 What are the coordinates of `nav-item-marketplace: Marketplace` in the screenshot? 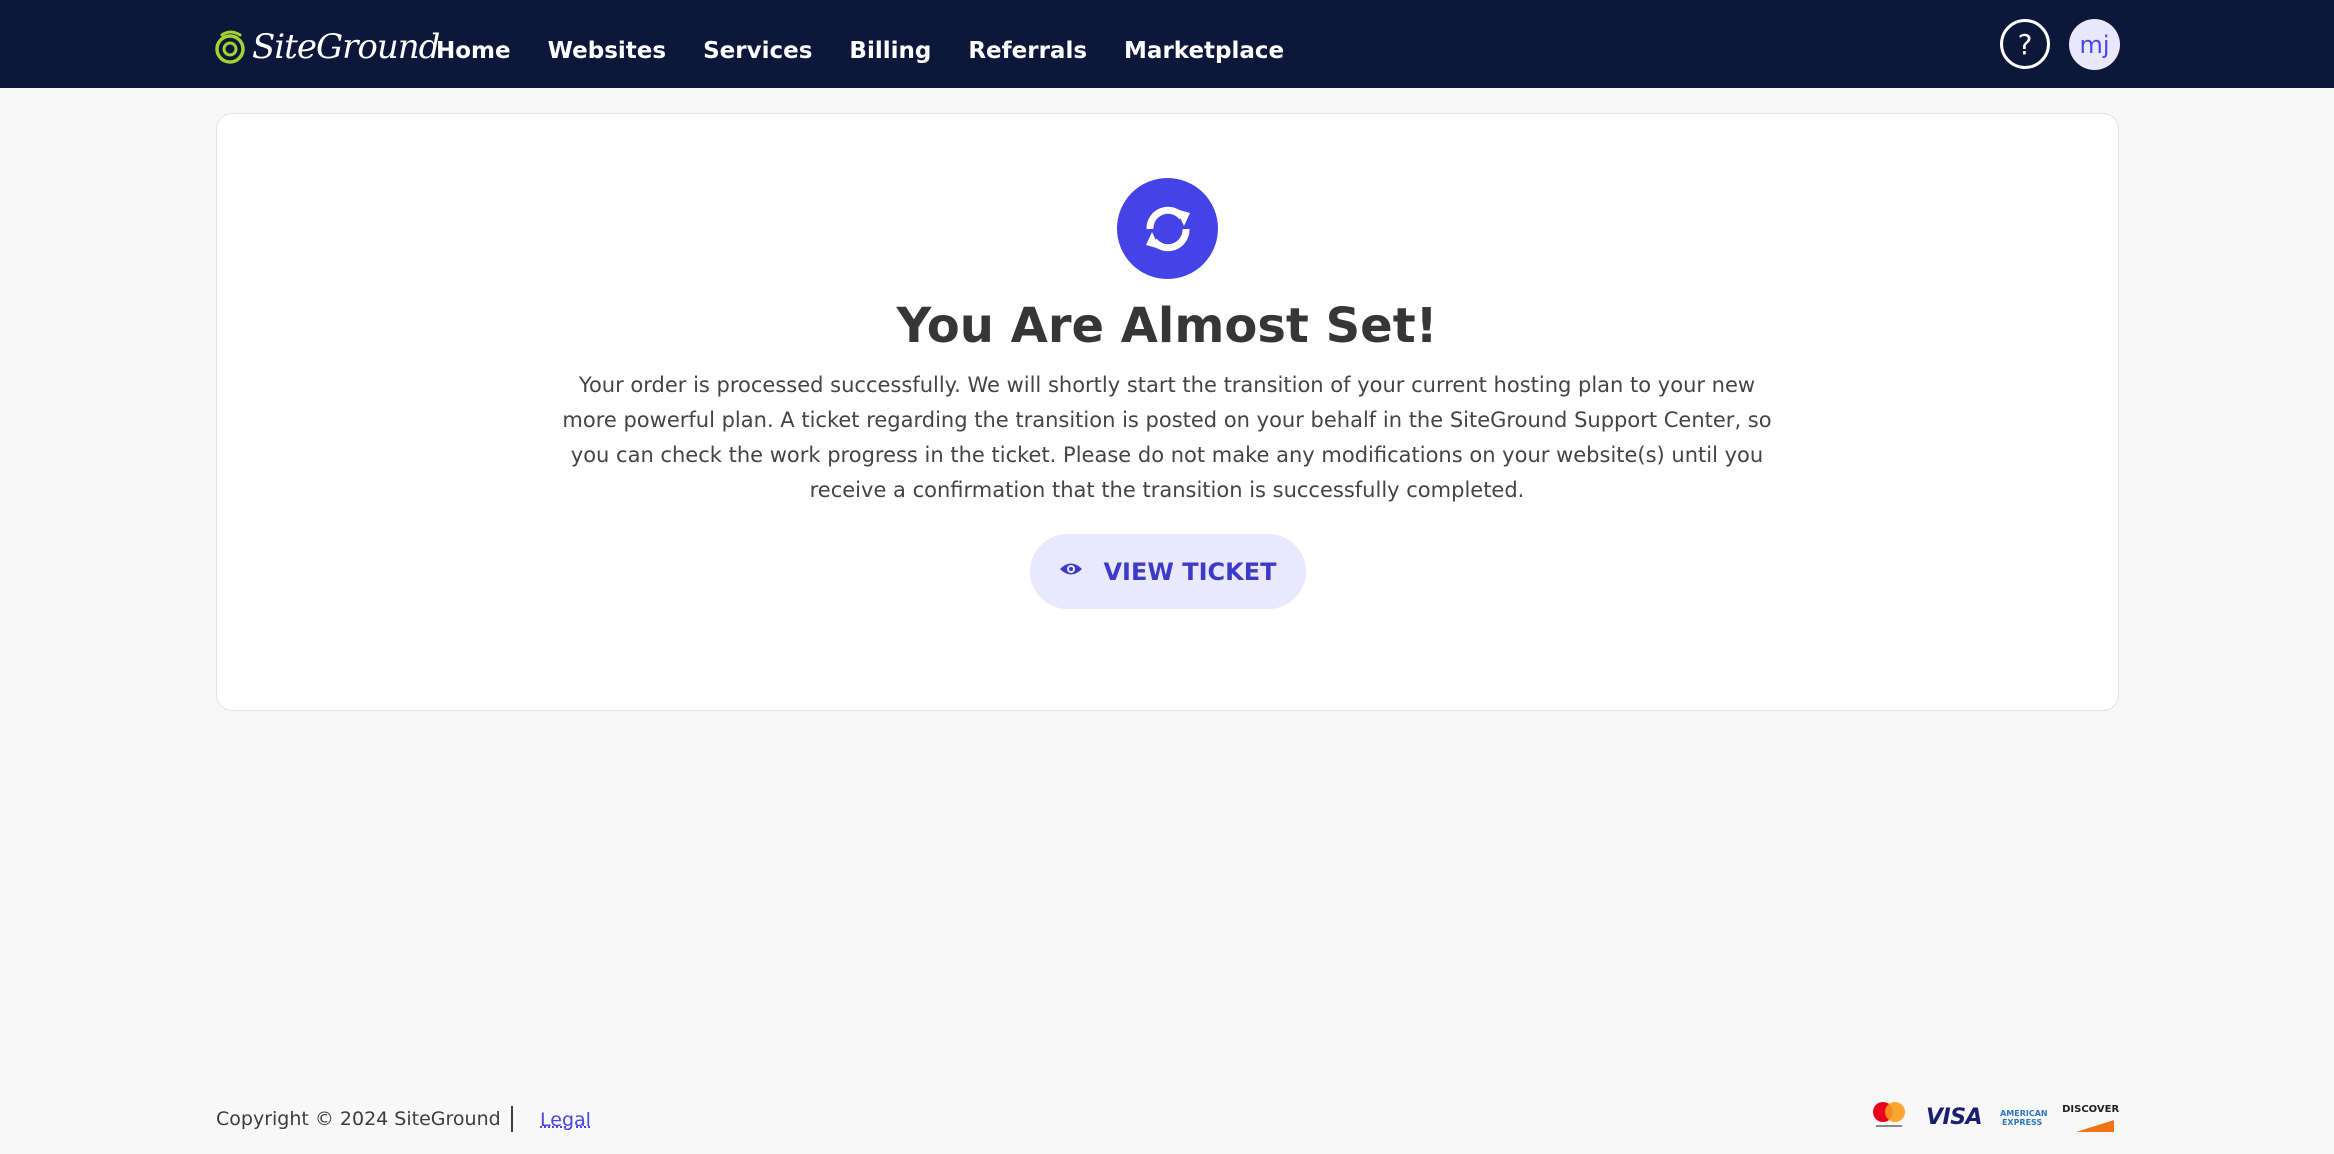 It's located at (1204, 51).